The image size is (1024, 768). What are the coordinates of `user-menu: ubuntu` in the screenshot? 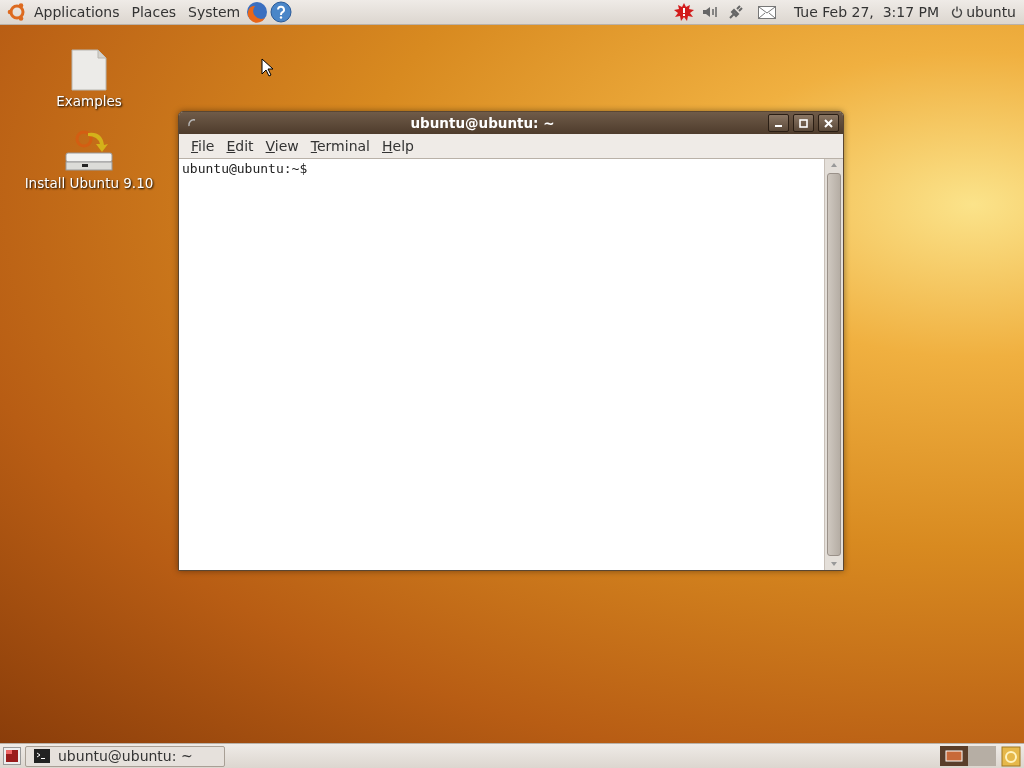 It's located at (992, 12).